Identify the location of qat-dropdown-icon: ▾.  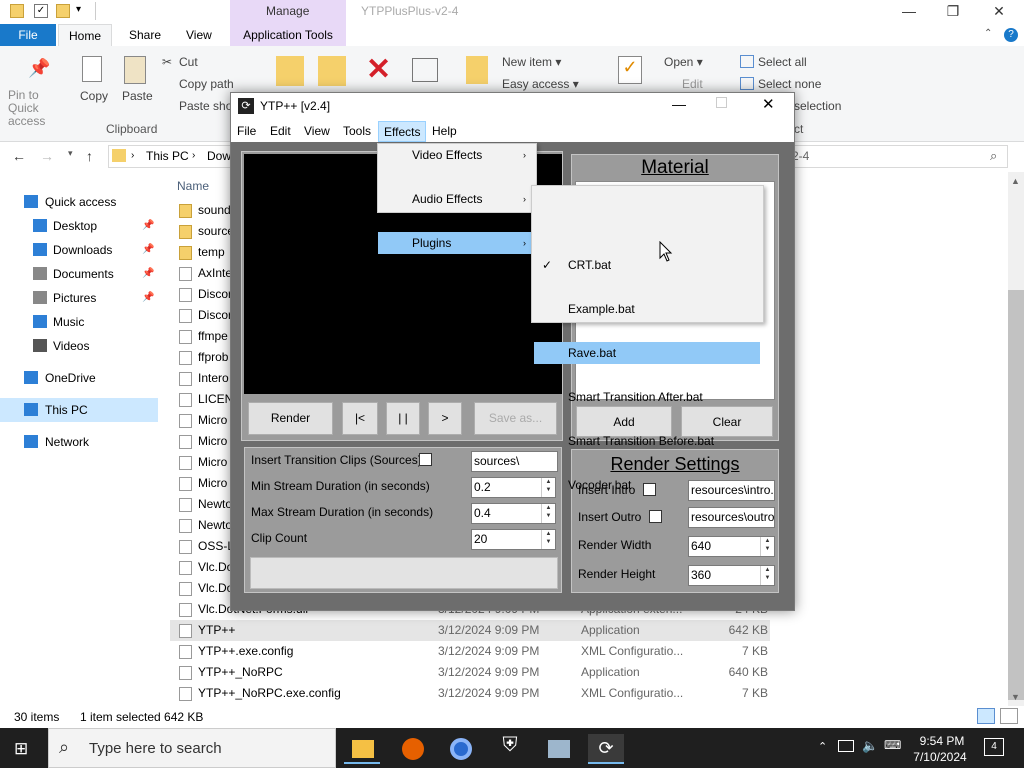
(78, 9).